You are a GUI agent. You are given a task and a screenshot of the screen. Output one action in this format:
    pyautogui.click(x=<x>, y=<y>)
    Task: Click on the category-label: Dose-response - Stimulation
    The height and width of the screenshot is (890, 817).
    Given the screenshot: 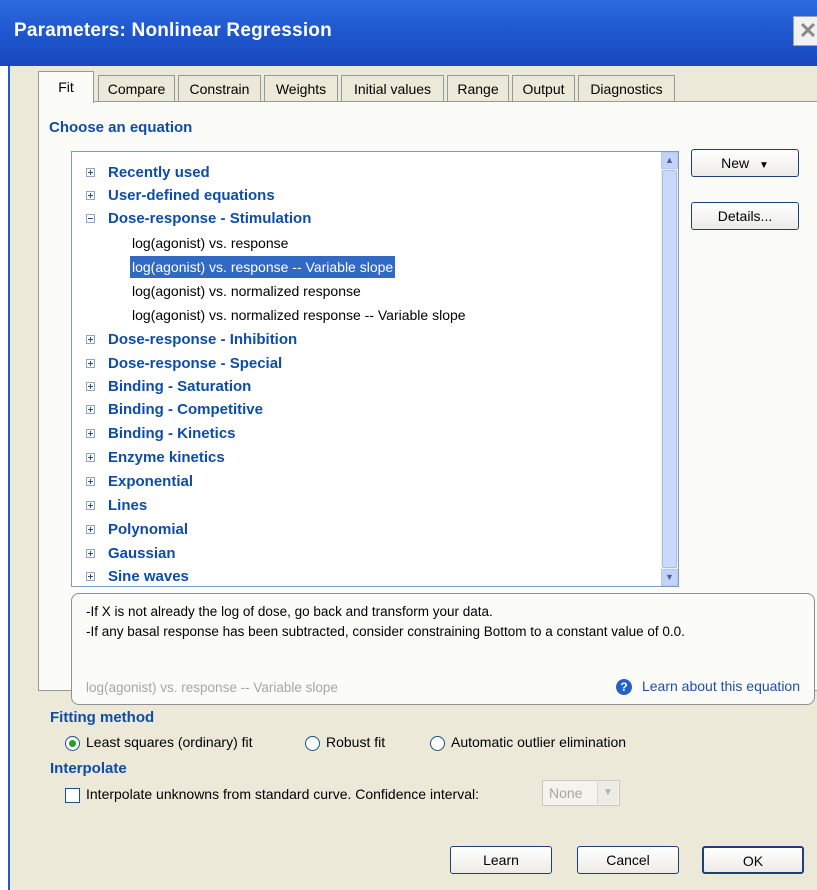 What is the action you would take?
    pyautogui.click(x=210, y=218)
    